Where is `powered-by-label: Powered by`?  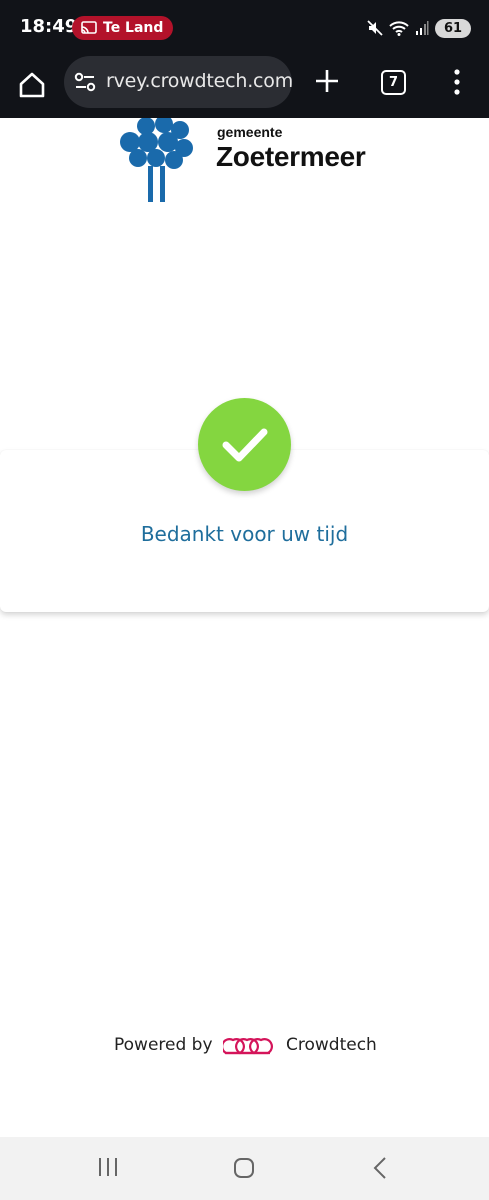
powered-by-label: Powered by is located at coordinates (163, 1045).